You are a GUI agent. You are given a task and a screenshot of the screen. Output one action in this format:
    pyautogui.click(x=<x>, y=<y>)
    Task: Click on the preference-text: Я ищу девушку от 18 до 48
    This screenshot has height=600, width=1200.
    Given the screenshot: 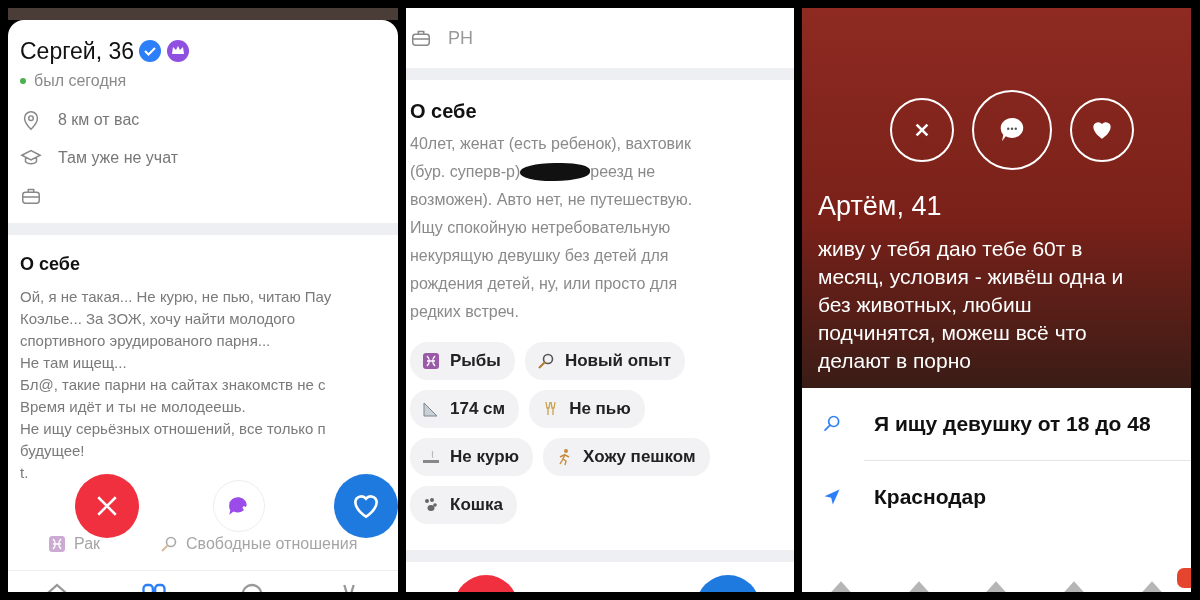 What is the action you would take?
    pyautogui.click(x=1012, y=424)
    